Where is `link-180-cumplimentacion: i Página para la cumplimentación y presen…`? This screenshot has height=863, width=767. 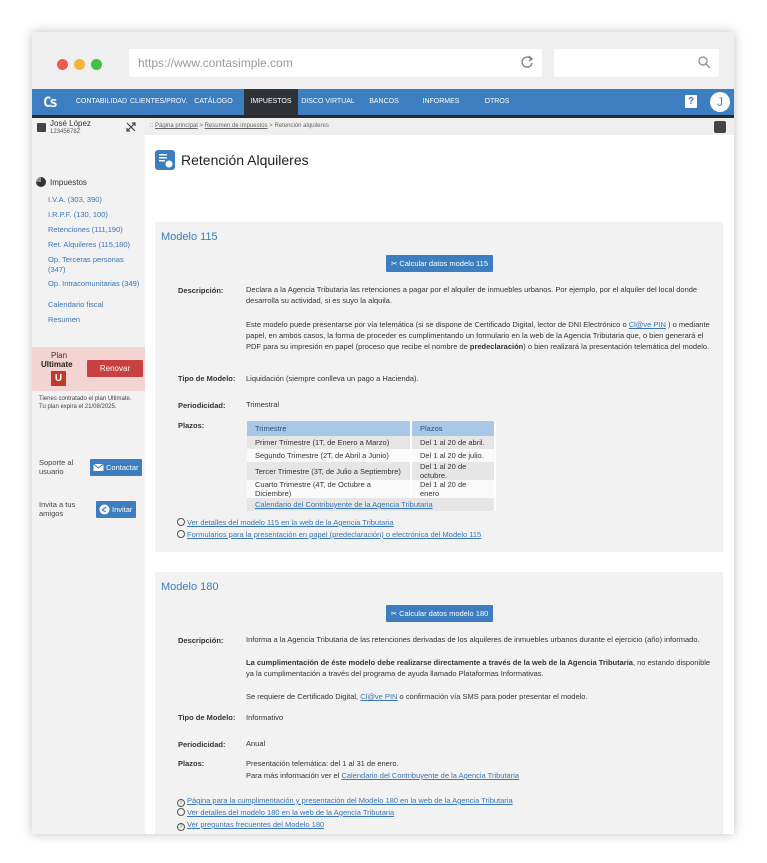
link-180-cumplimentacion: i Página para la cumplimentación y presen… is located at coordinates (345, 801).